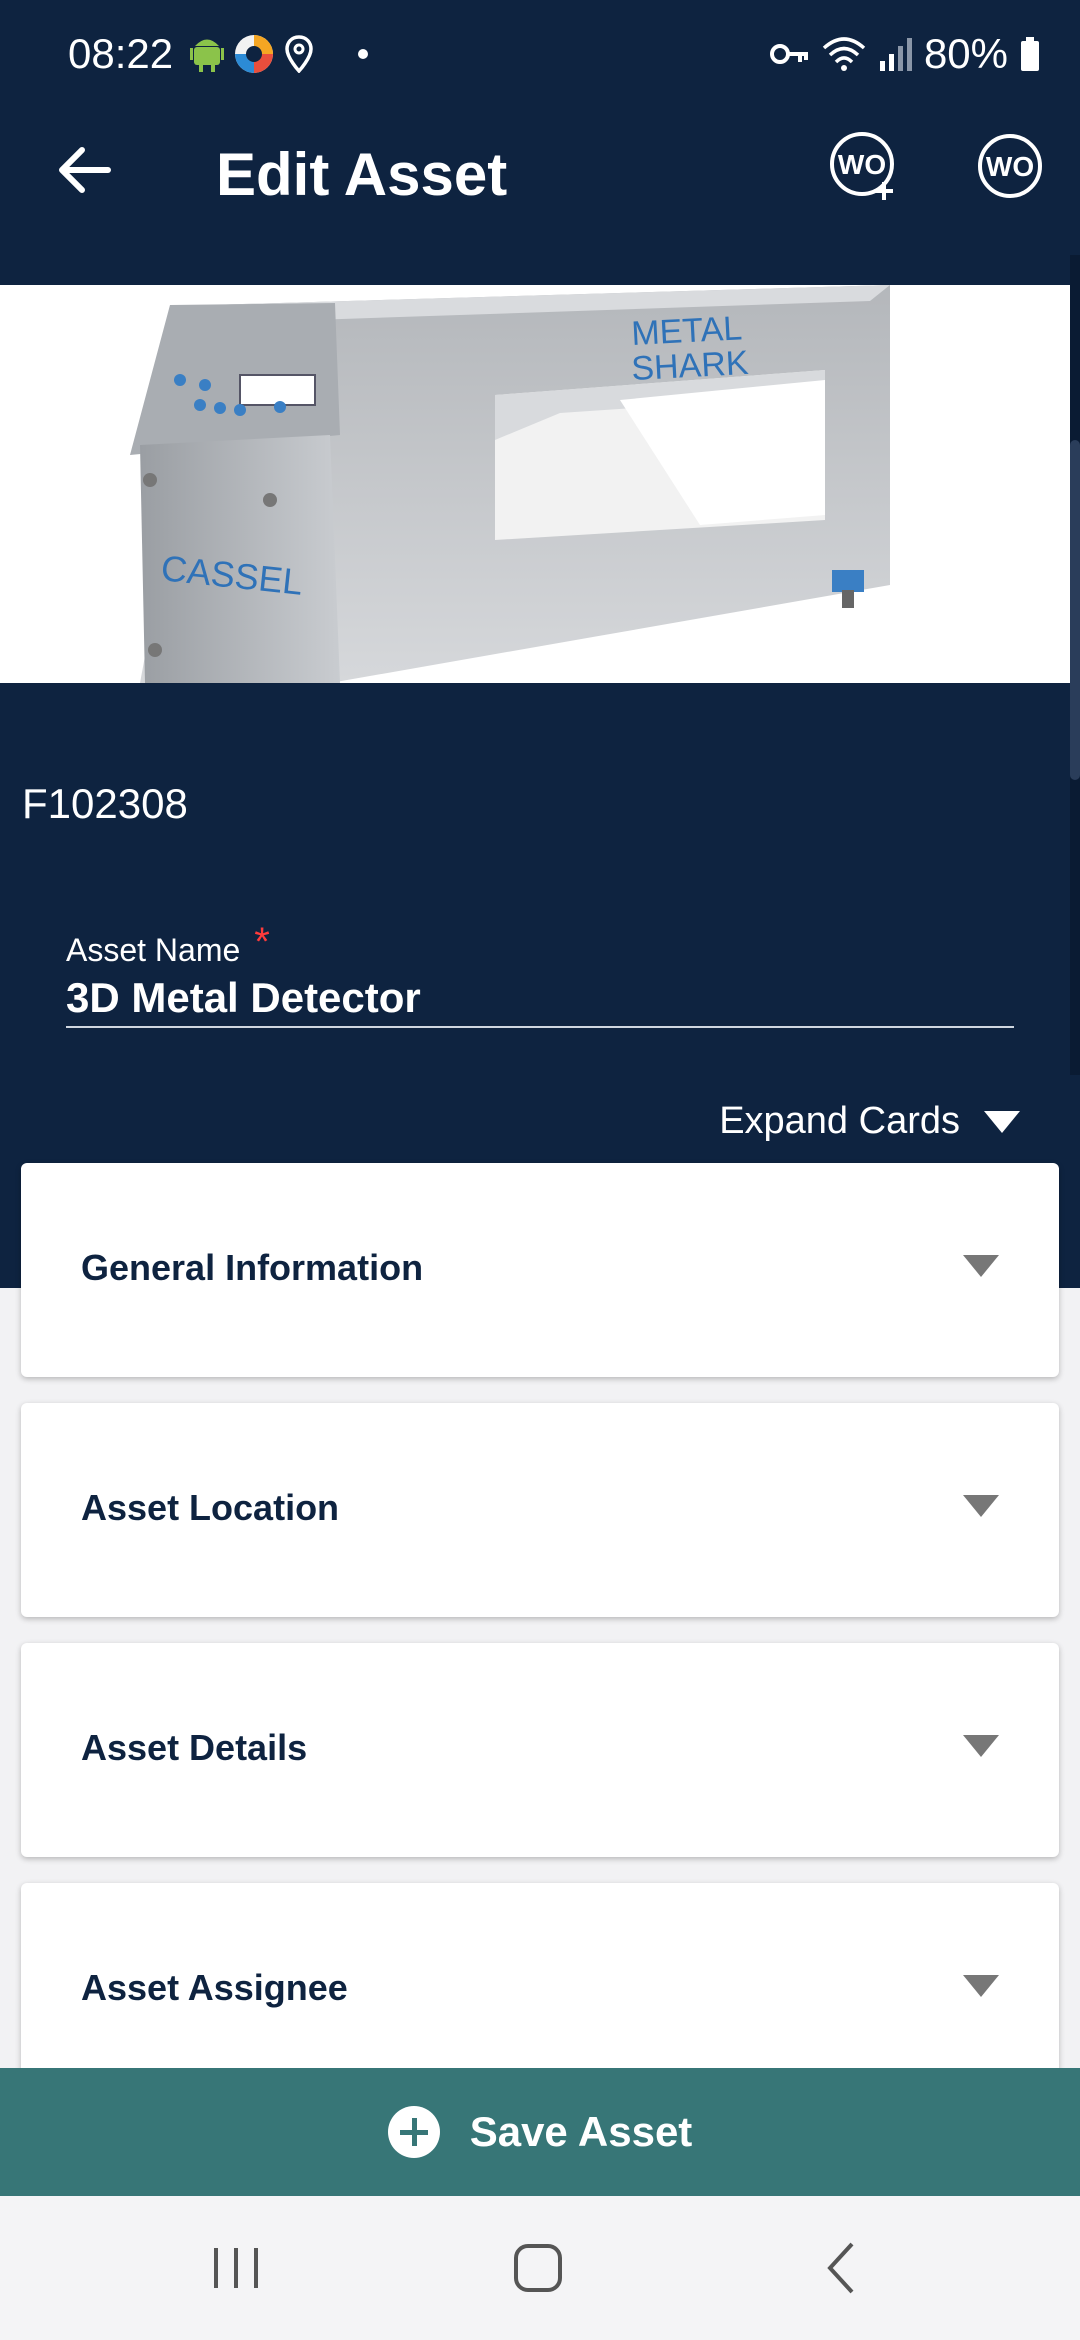  I want to click on add-circle-icon, so click(413, 2132).